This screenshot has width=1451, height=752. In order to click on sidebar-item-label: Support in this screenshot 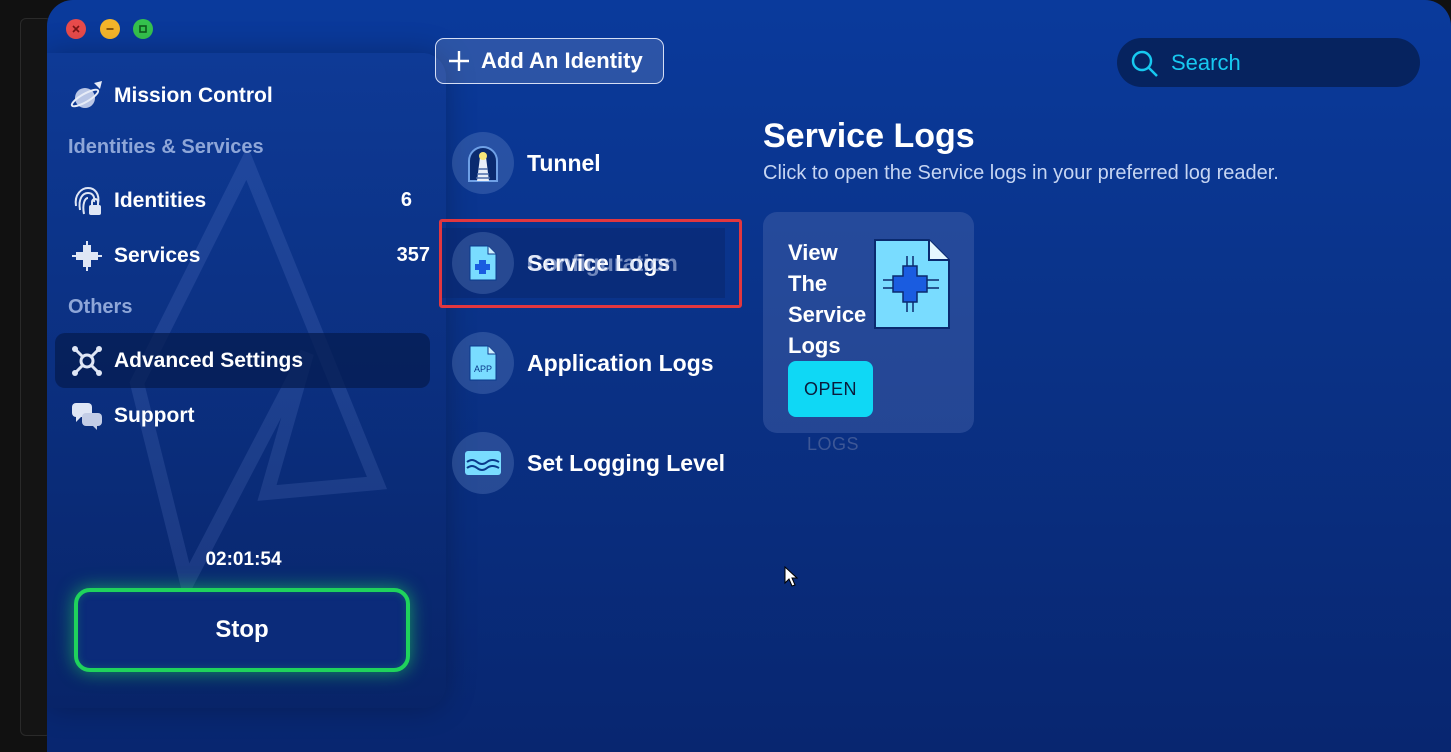, I will do `click(154, 415)`.